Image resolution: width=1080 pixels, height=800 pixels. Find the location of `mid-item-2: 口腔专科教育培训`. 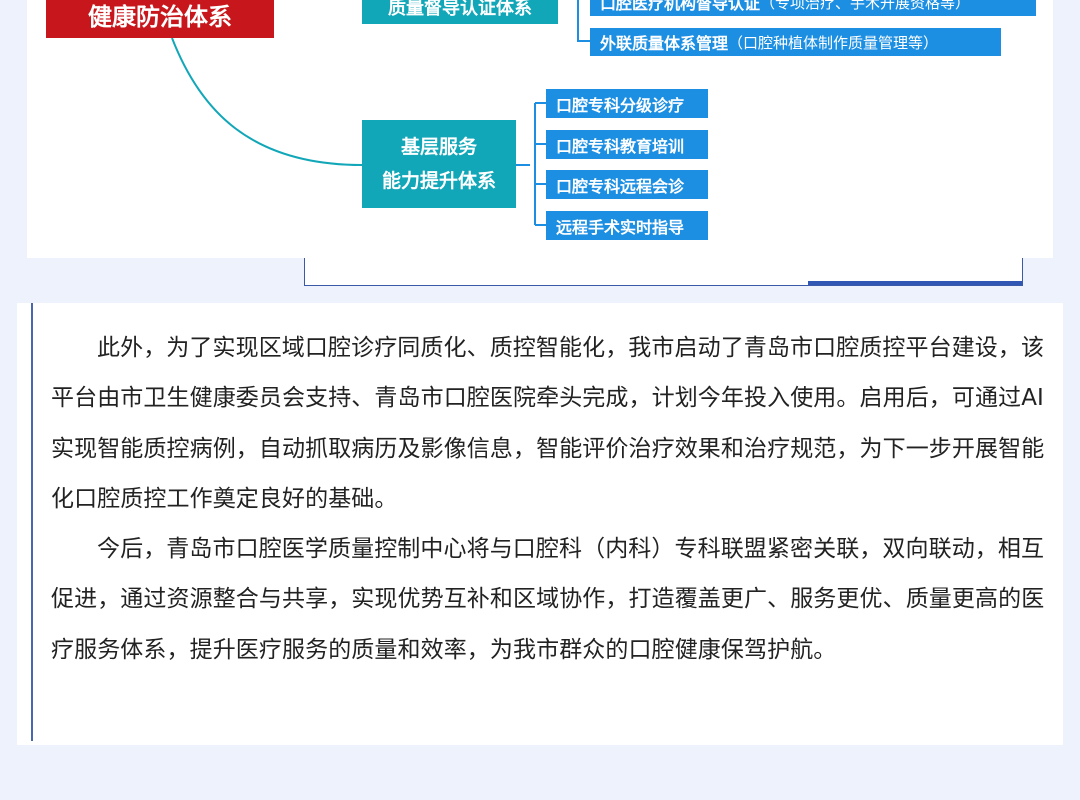

mid-item-2: 口腔专科教育培训 is located at coordinates (627, 144).